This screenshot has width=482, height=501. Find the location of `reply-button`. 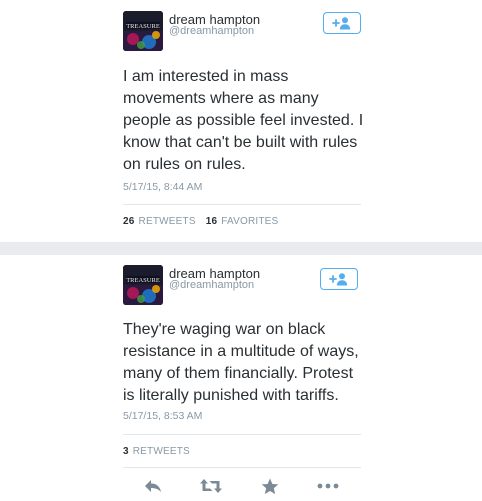

reply-button is located at coordinates (153, 486).